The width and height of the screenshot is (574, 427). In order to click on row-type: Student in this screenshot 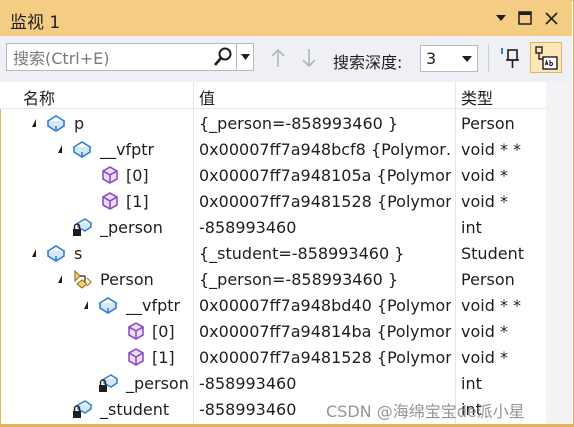, I will do `click(492, 253)`.